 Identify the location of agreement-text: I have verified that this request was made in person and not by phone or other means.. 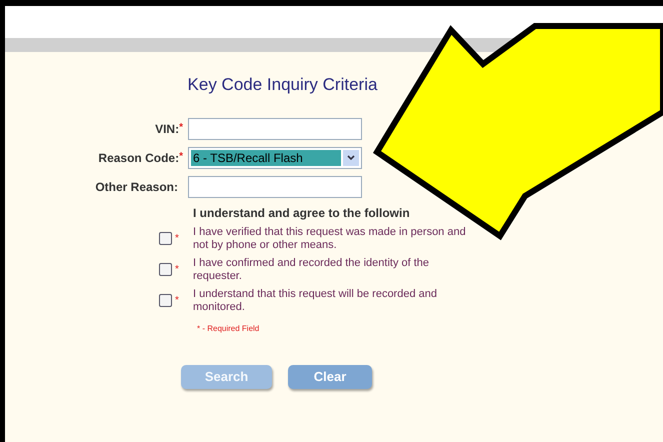
(330, 239).